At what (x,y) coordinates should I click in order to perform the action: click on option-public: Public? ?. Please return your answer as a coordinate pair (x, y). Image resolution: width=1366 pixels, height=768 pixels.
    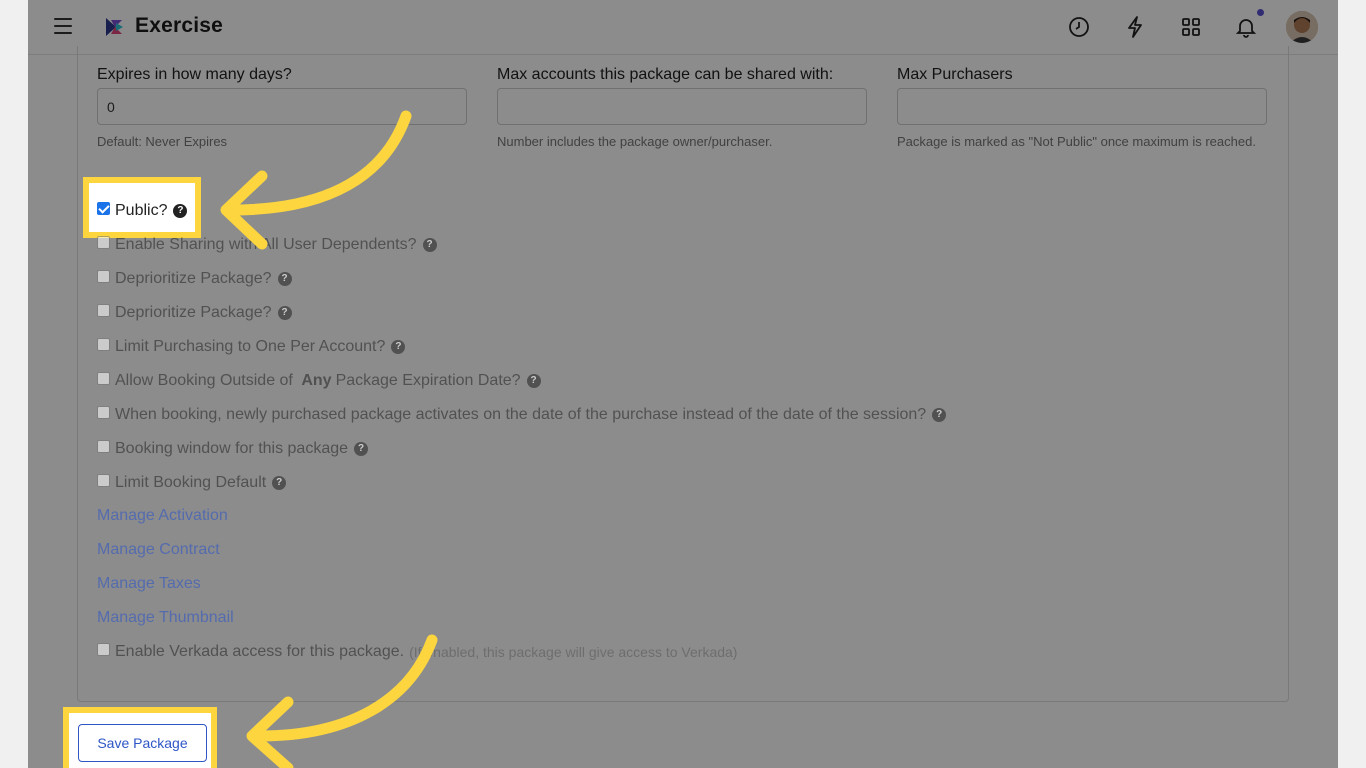
    Looking at the image, I should click on (142, 210).